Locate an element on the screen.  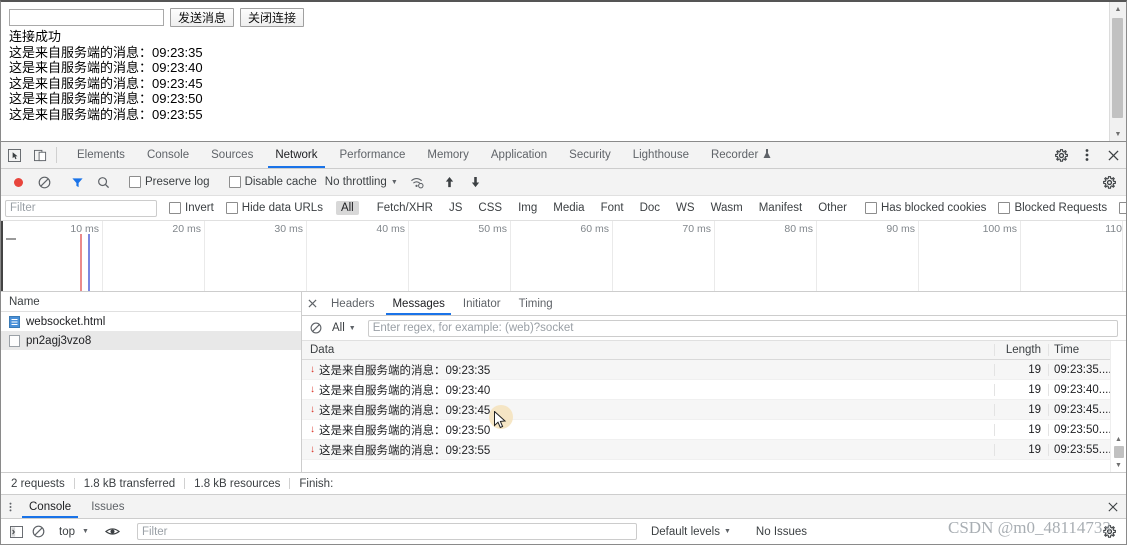
console-settings-gear-icon is located at coordinates (1109, 531).